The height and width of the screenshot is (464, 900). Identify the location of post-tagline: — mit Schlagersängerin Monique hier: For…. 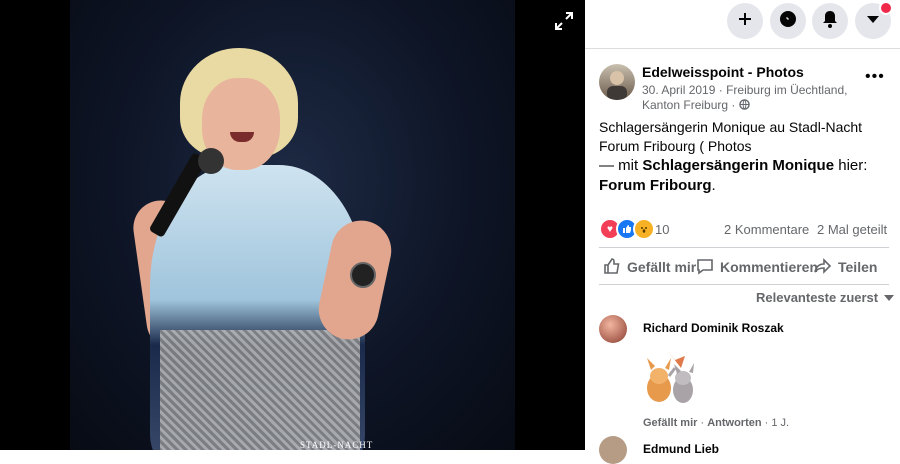
(746, 176).